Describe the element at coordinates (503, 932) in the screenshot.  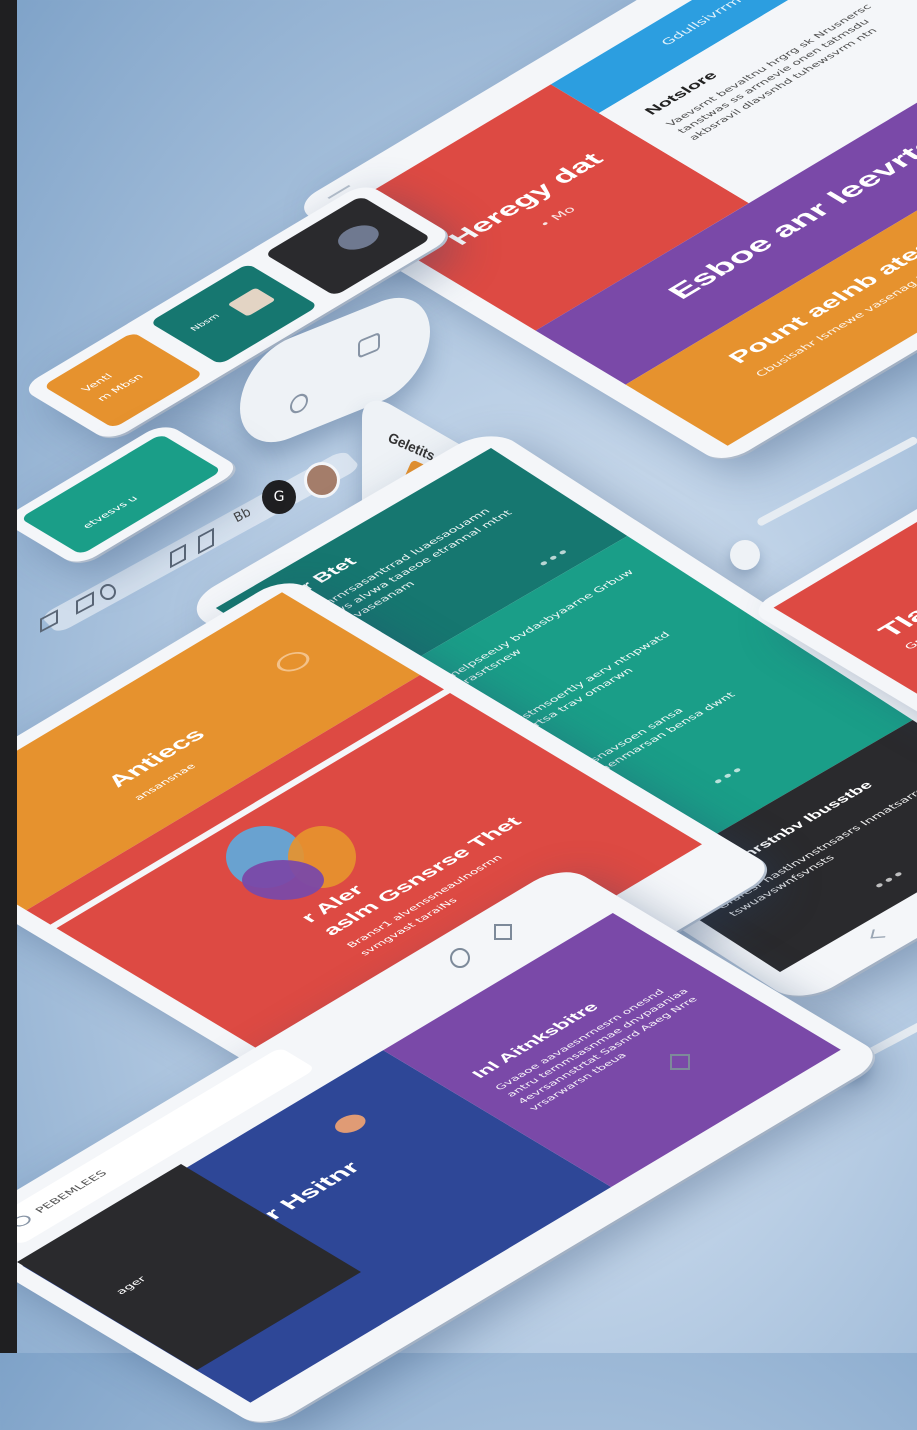
I see `lock-icon` at that location.